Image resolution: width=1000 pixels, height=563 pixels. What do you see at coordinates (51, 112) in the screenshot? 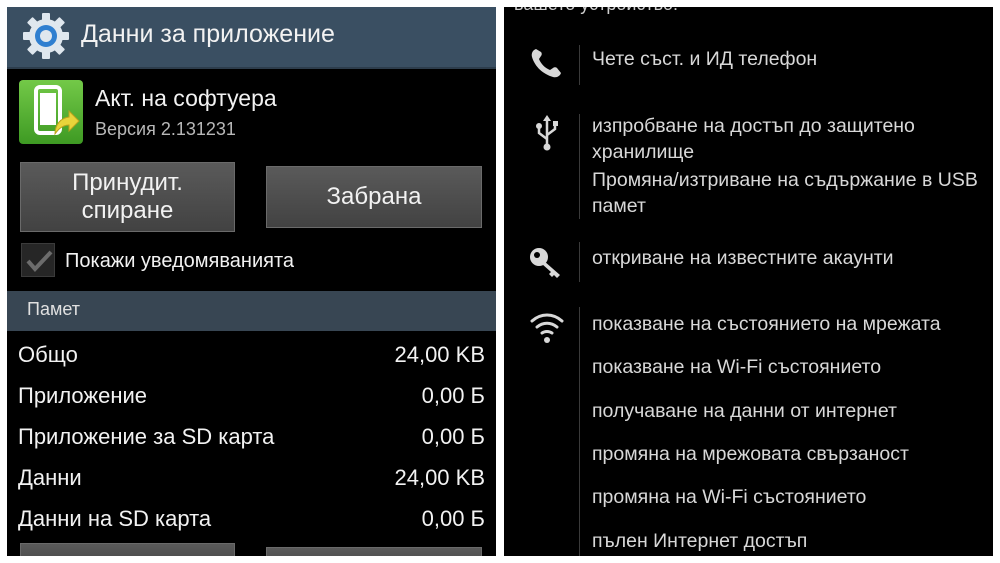
I see `software-update-icon` at bounding box center [51, 112].